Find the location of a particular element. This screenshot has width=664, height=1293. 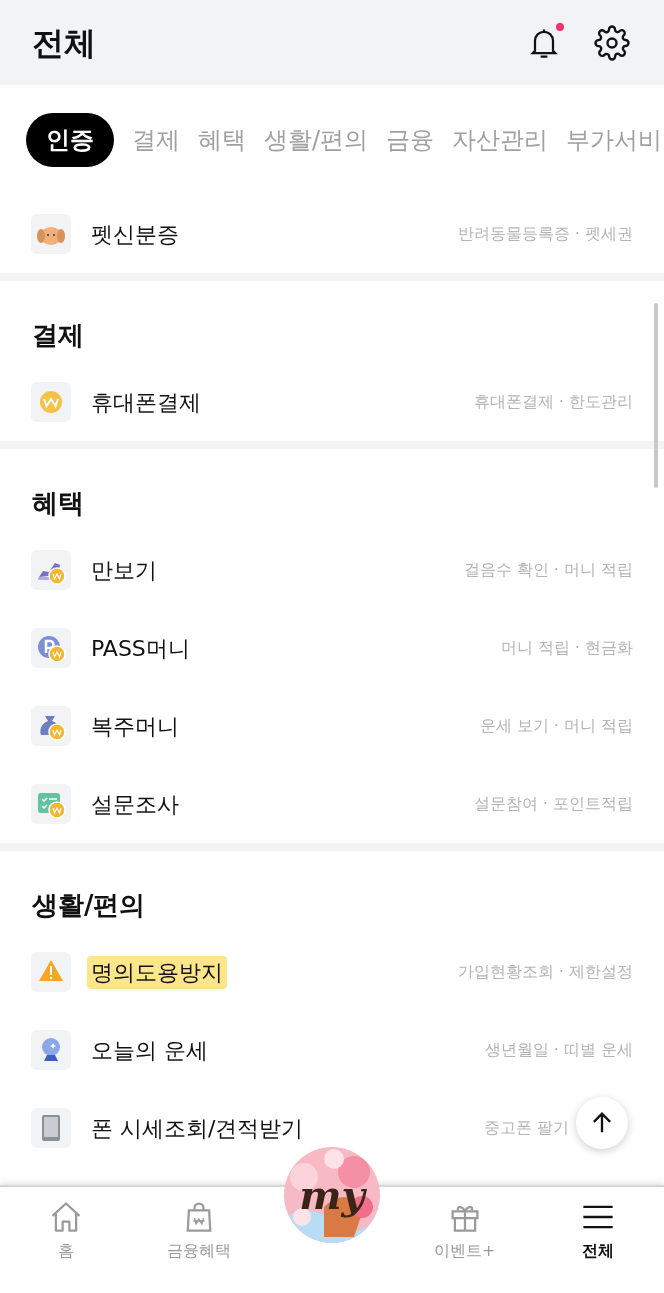

menu-item: PASS머니 머니 적립 · 현금화 is located at coordinates (332, 648).